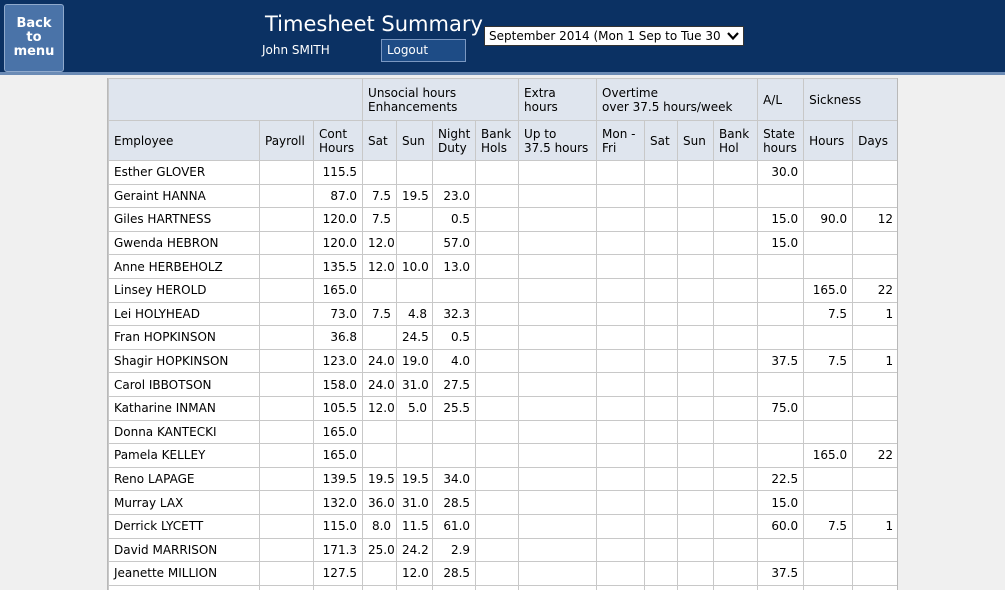 This screenshot has width=1005, height=590. I want to click on user-name: John SMITH, so click(296, 50).